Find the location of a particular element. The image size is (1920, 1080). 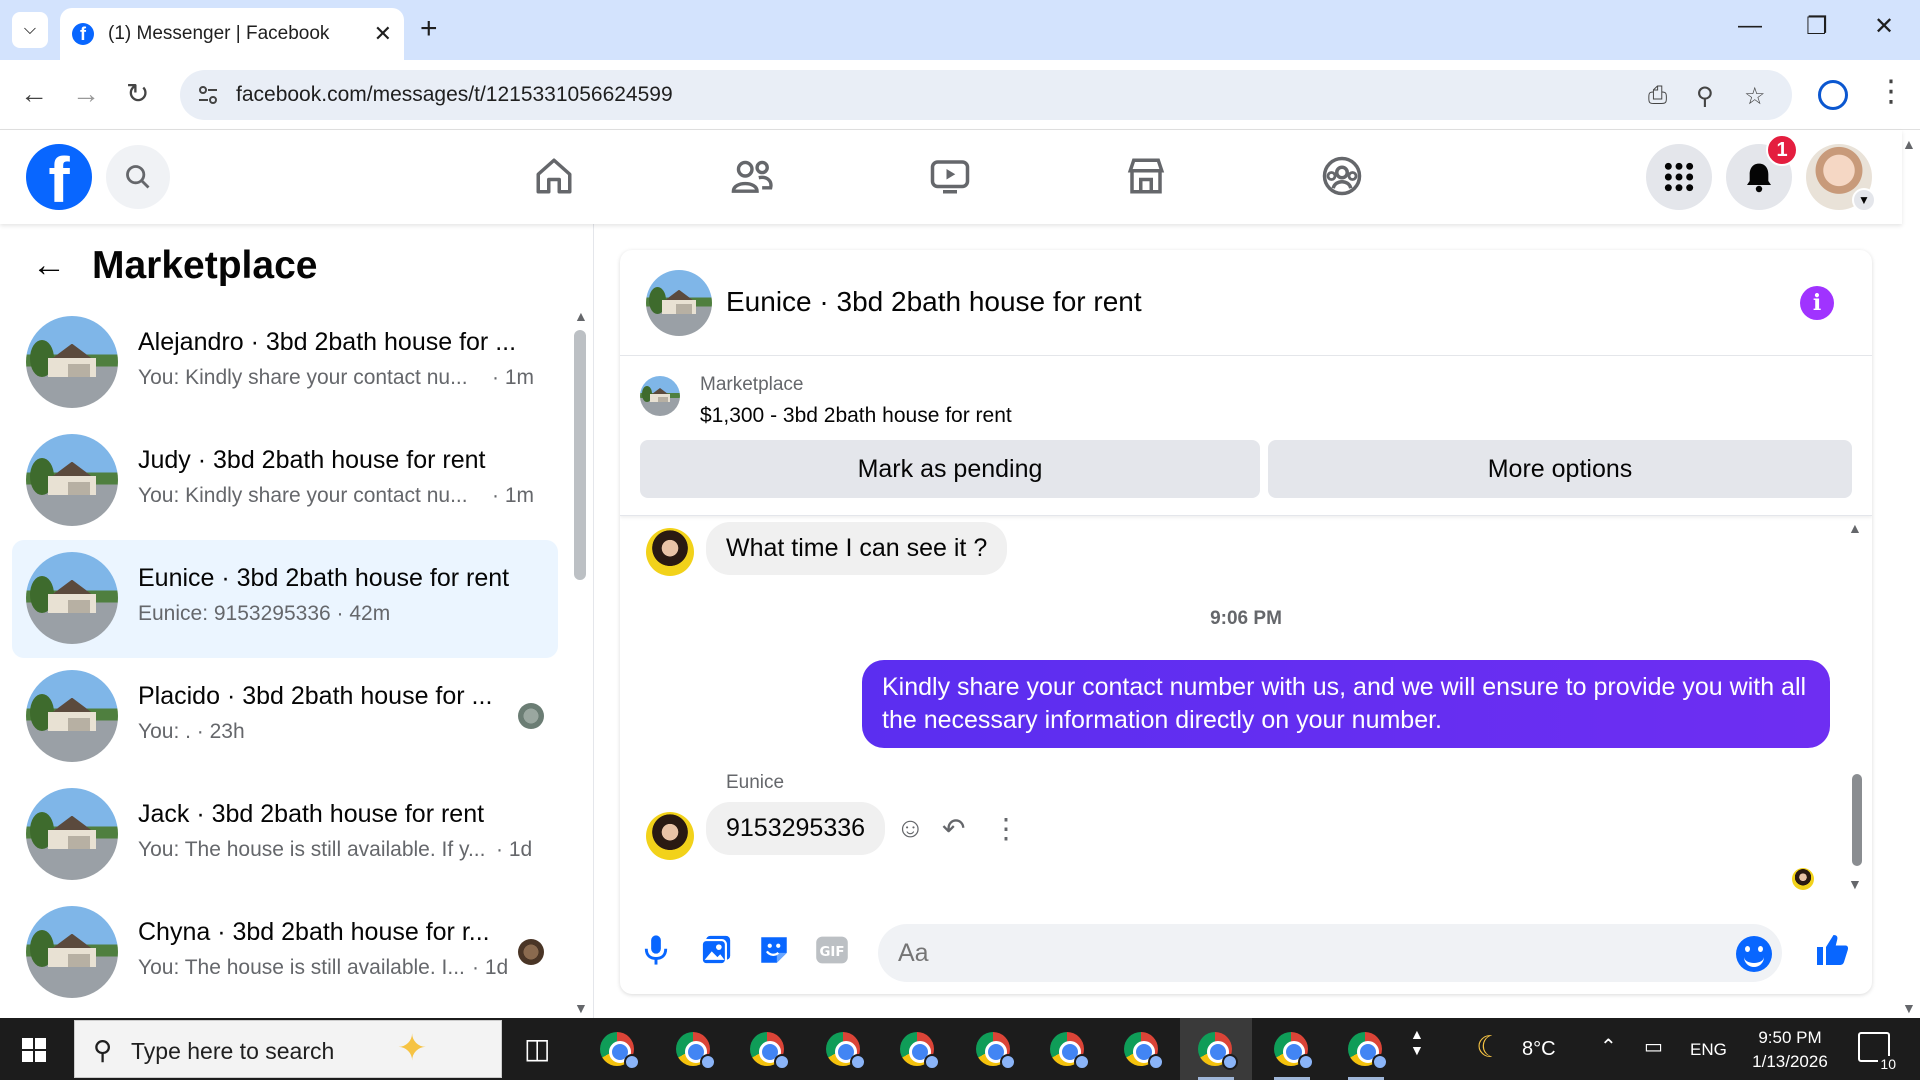

new-tab-icon: + is located at coordinates (429, 29).